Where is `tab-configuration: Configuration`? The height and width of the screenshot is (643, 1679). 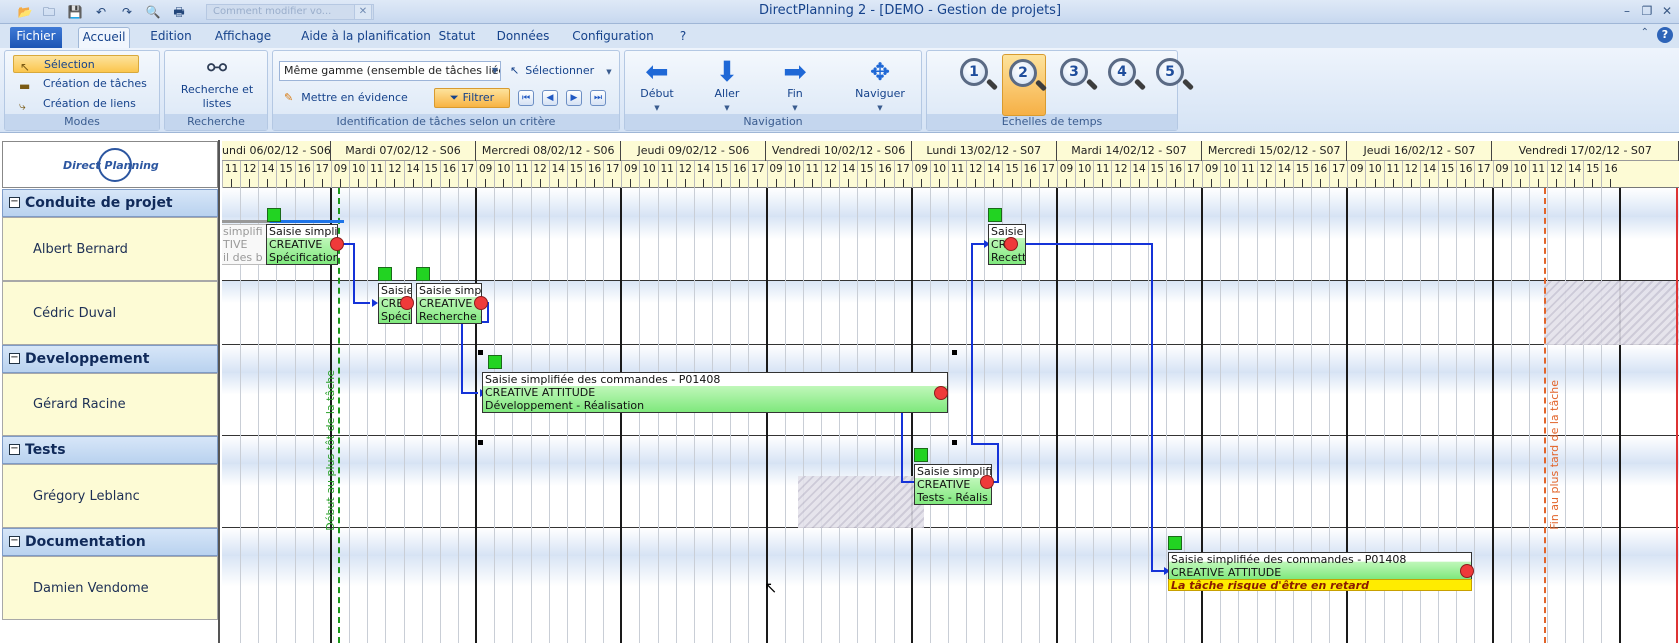 tab-configuration: Configuration is located at coordinates (613, 37).